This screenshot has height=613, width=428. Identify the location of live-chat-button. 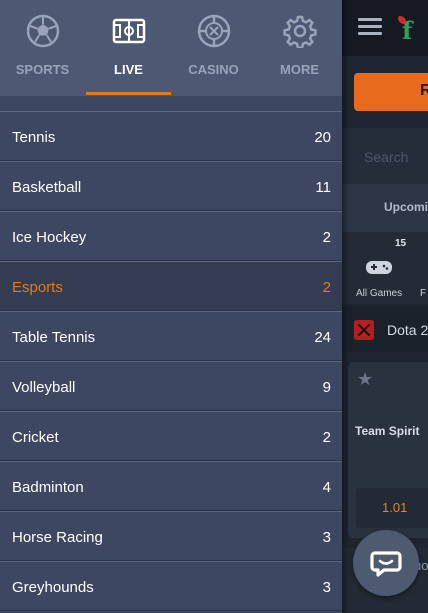
(386, 563).